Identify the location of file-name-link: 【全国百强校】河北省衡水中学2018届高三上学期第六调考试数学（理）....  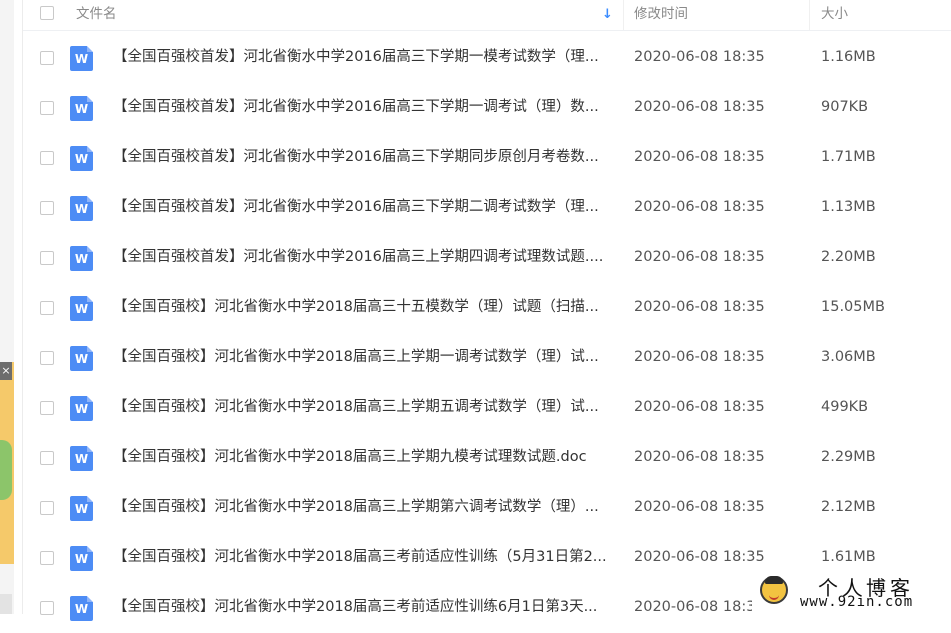
(363, 508).